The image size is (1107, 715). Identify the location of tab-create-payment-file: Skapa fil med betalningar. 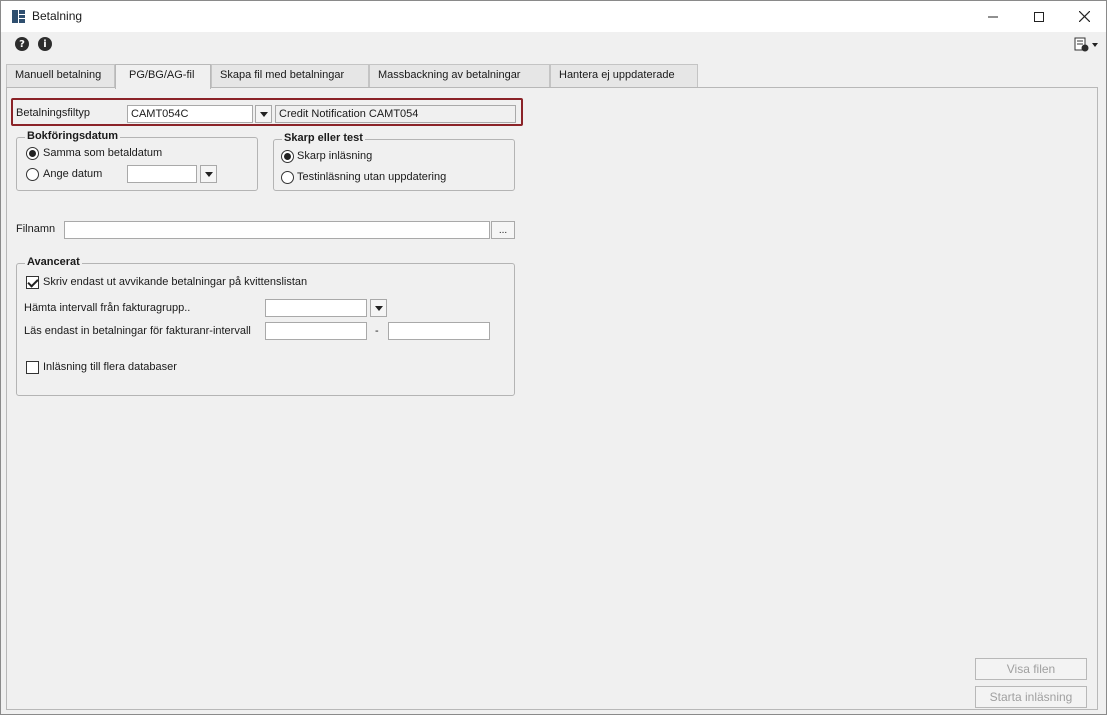
(290, 75).